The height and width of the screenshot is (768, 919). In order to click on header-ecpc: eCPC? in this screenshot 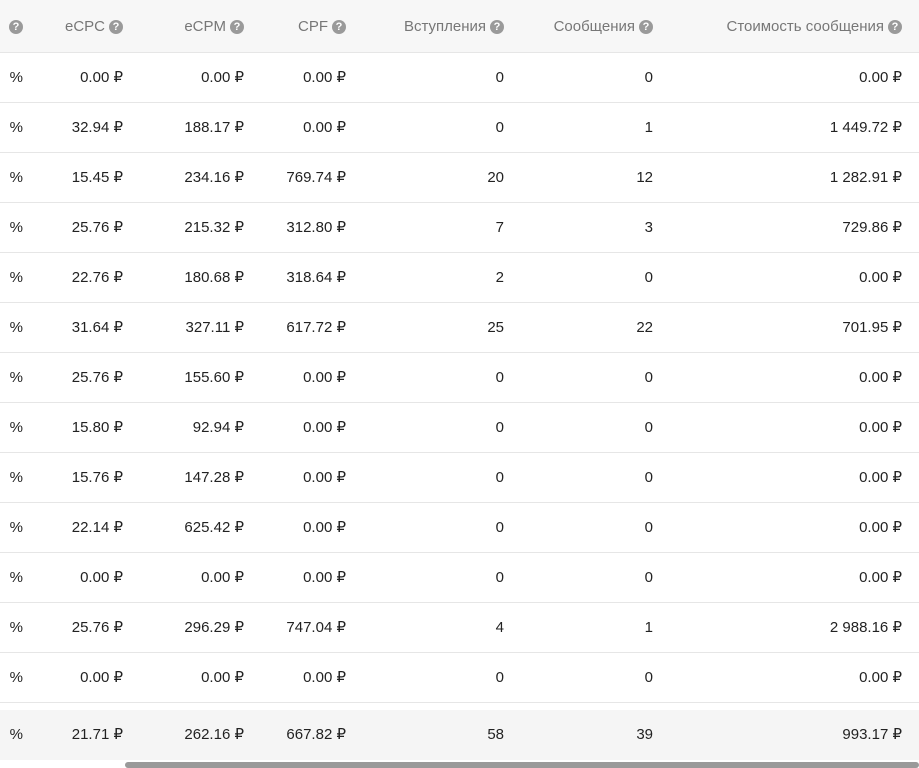, I will do `click(76, 26)`.